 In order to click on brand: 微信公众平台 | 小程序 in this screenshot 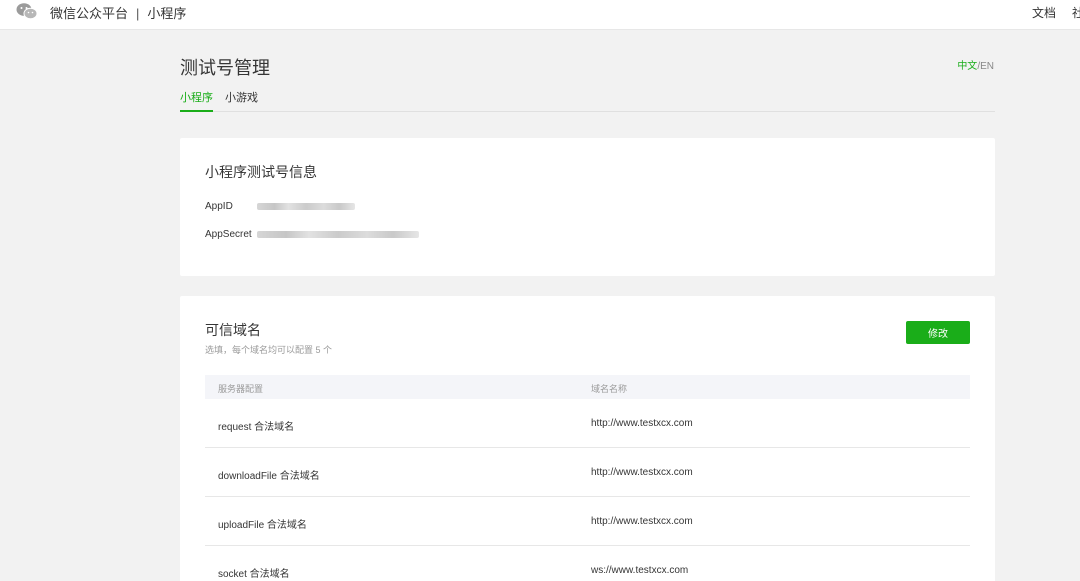, I will do `click(118, 12)`.